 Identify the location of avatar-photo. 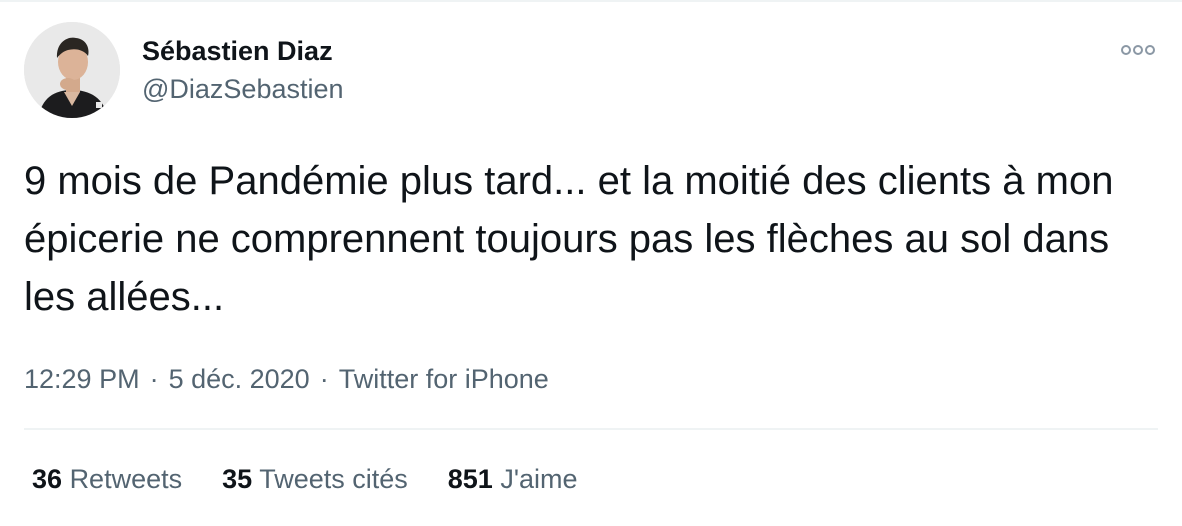
(72, 70).